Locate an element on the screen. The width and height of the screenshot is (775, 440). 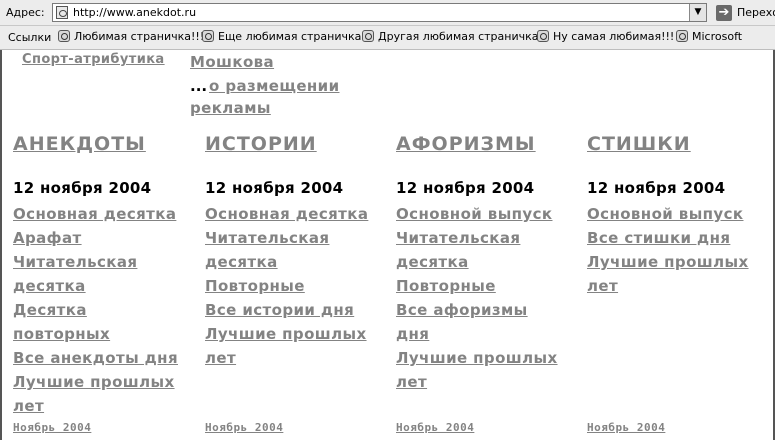
favorite-link-label: Другая любимая страничка is located at coordinates (458, 36).